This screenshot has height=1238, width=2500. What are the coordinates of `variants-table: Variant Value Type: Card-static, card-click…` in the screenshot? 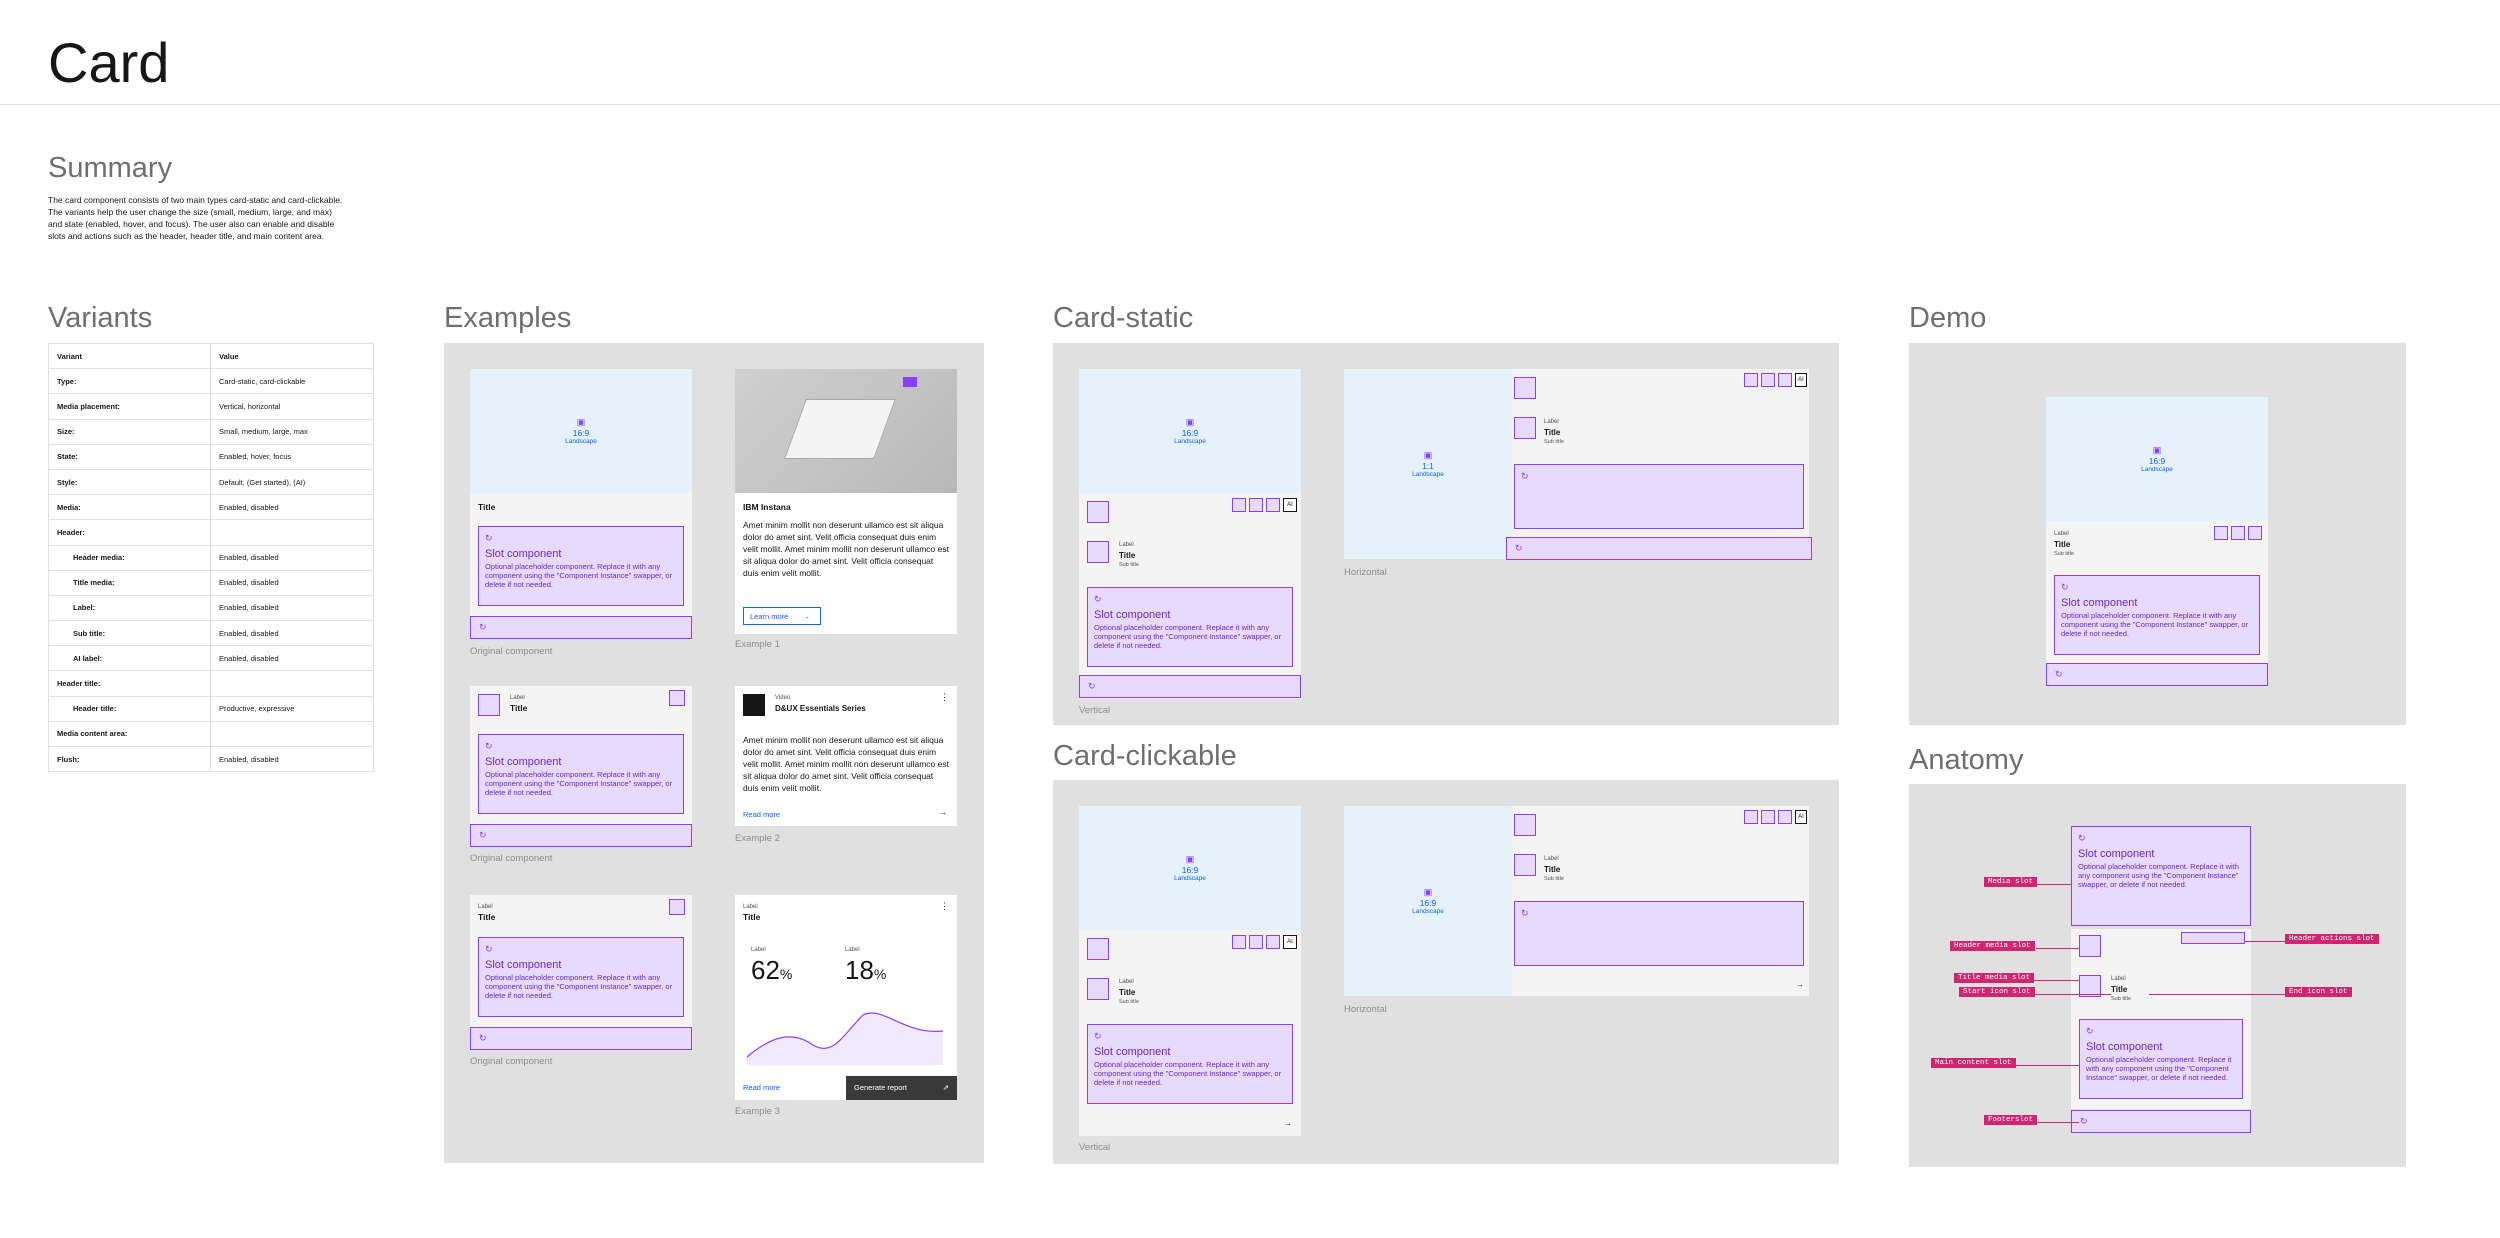 It's located at (211, 557).